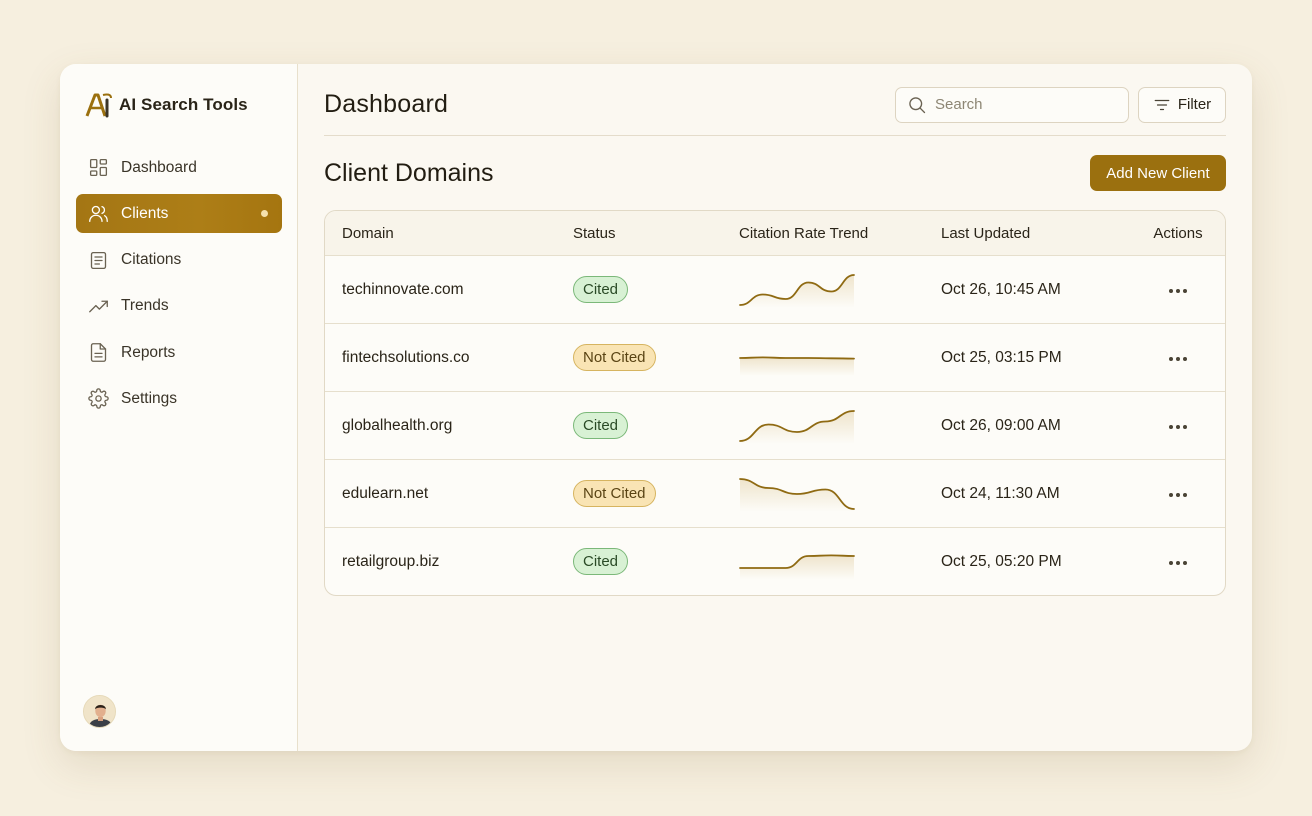 This screenshot has width=1312, height=816. I want to click on last-updated-cell: Oct 24, 11:30 AM, so click(1000, 493).